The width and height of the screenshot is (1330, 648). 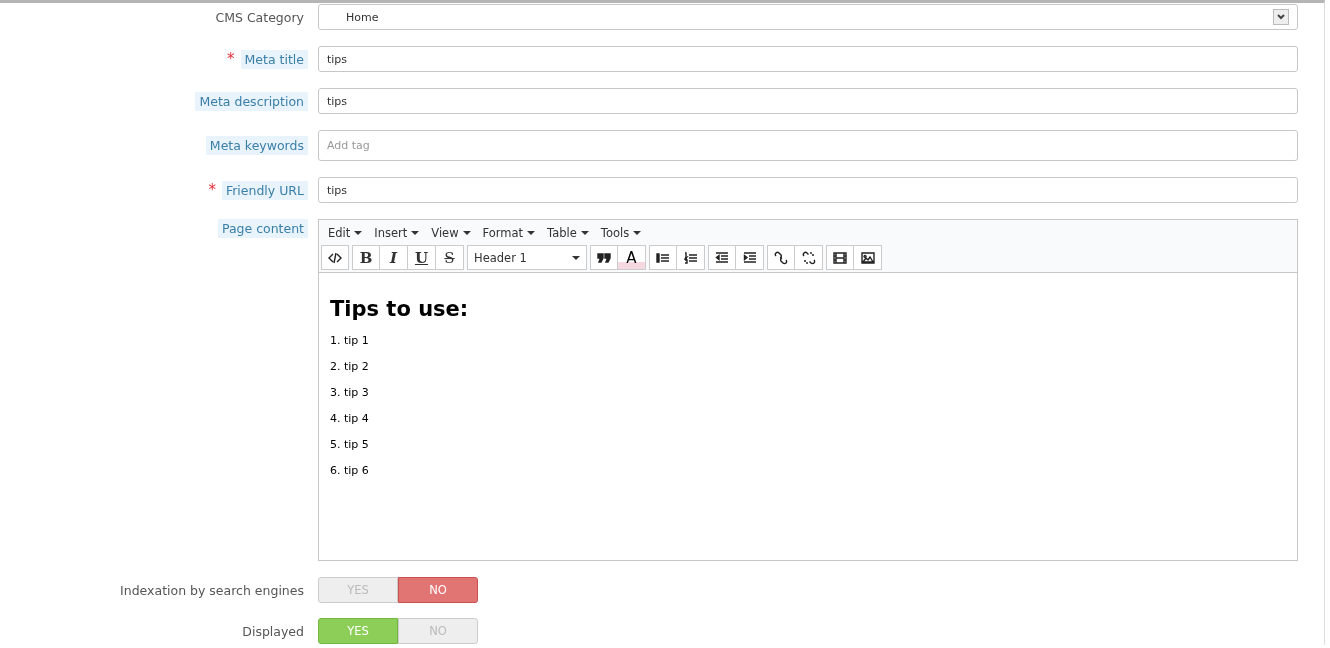 I want to click on indent-button, so click(x=750, y=257).